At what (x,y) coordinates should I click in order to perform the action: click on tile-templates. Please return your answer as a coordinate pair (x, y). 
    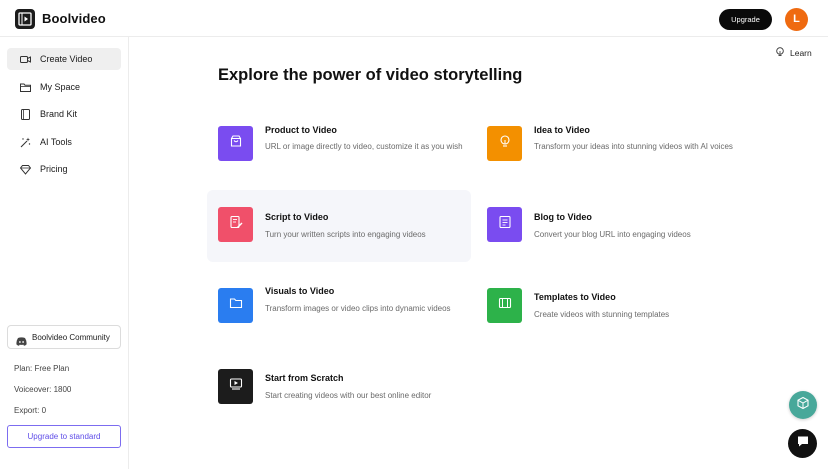
    Looking at the image, I should click on (504, 305).